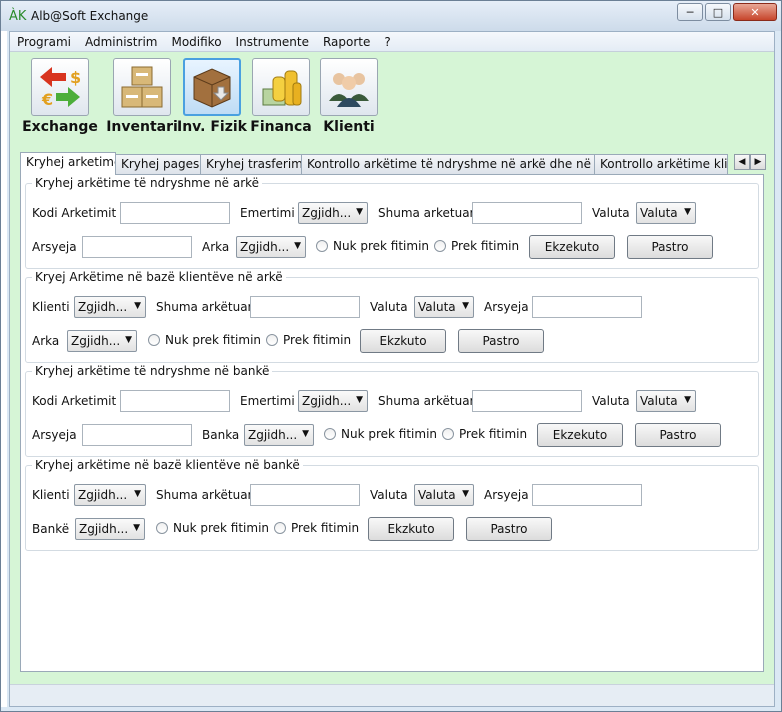 The image size is (782, 712). I want to click on menu-instrumente: Instrumente, so click(272, 41).